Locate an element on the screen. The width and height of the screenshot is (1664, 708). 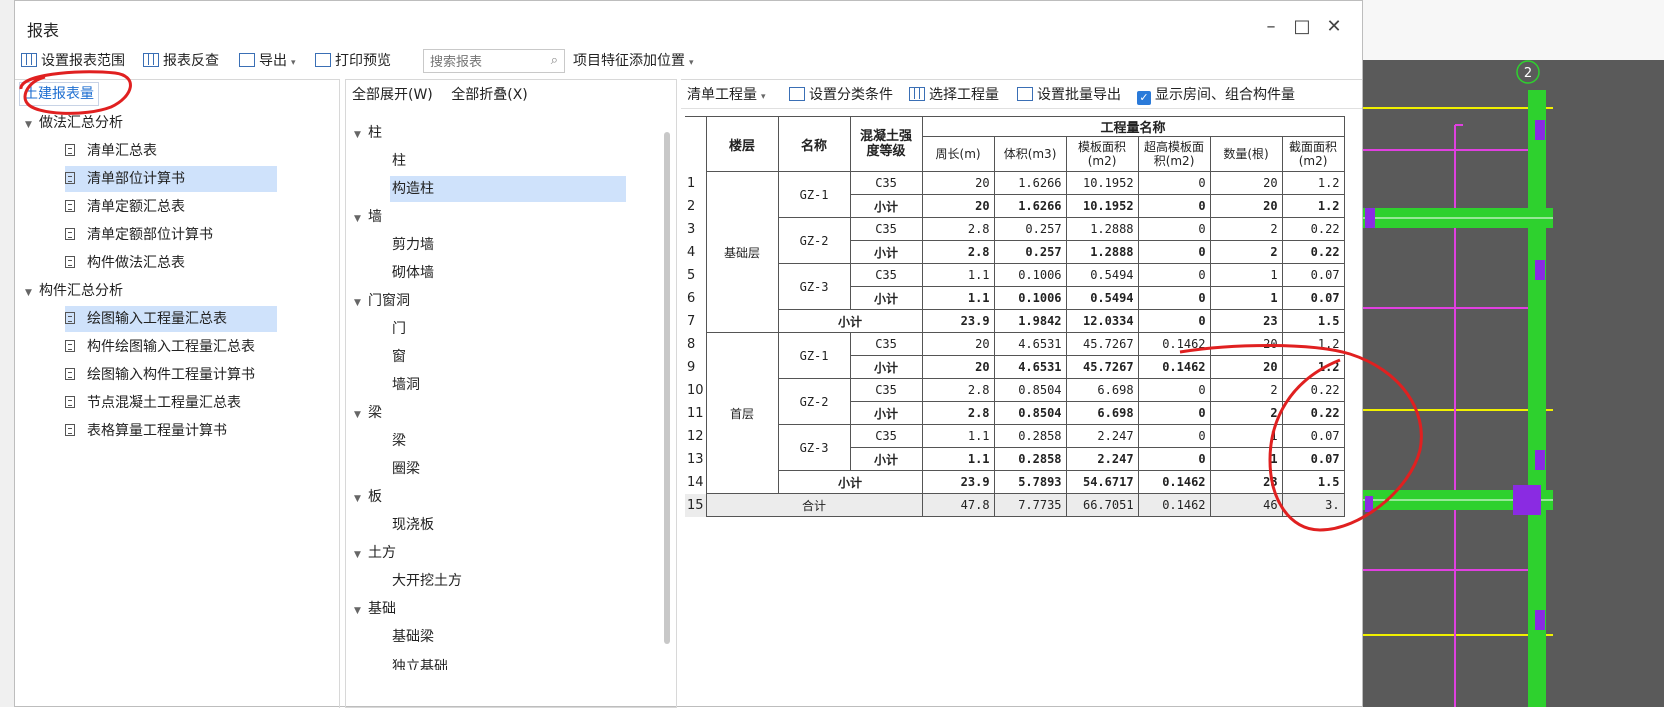
cell-value: 2.8 is located at coordinates (958, 390).